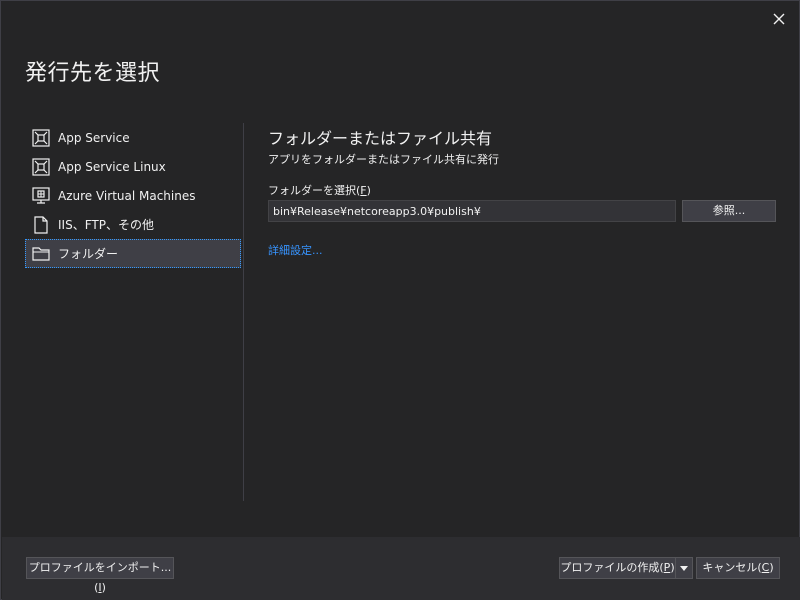  I want to click on sidebar-item-label: App Service Linux, so click(112, 166).